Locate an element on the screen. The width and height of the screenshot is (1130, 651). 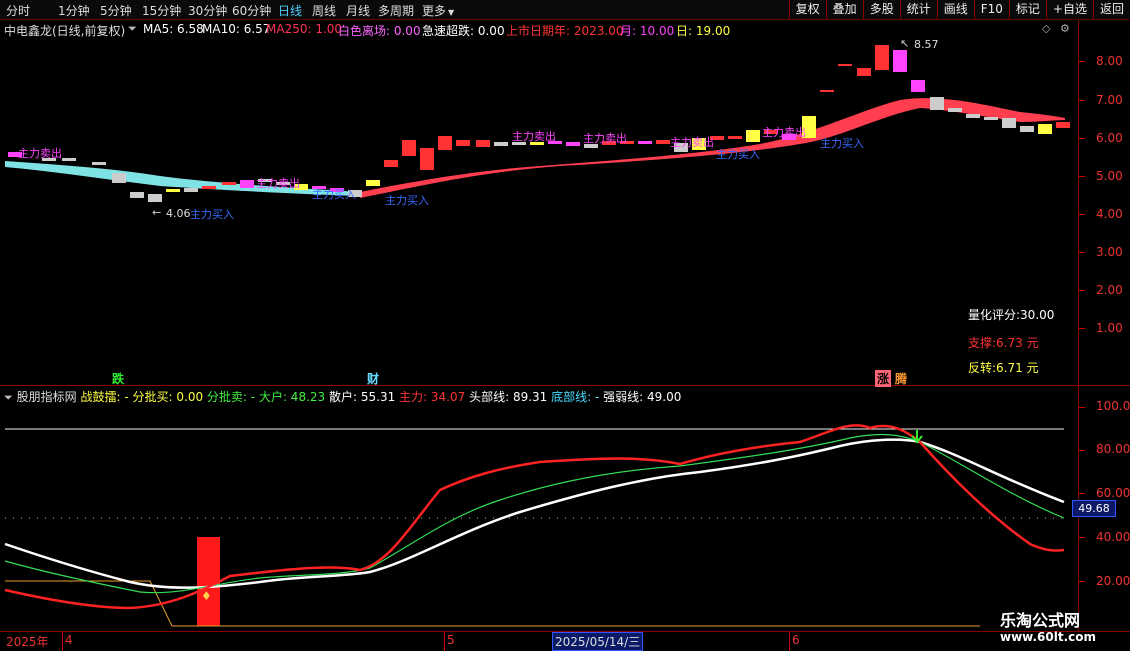
signal-bar is located at coordinates (208, 581).